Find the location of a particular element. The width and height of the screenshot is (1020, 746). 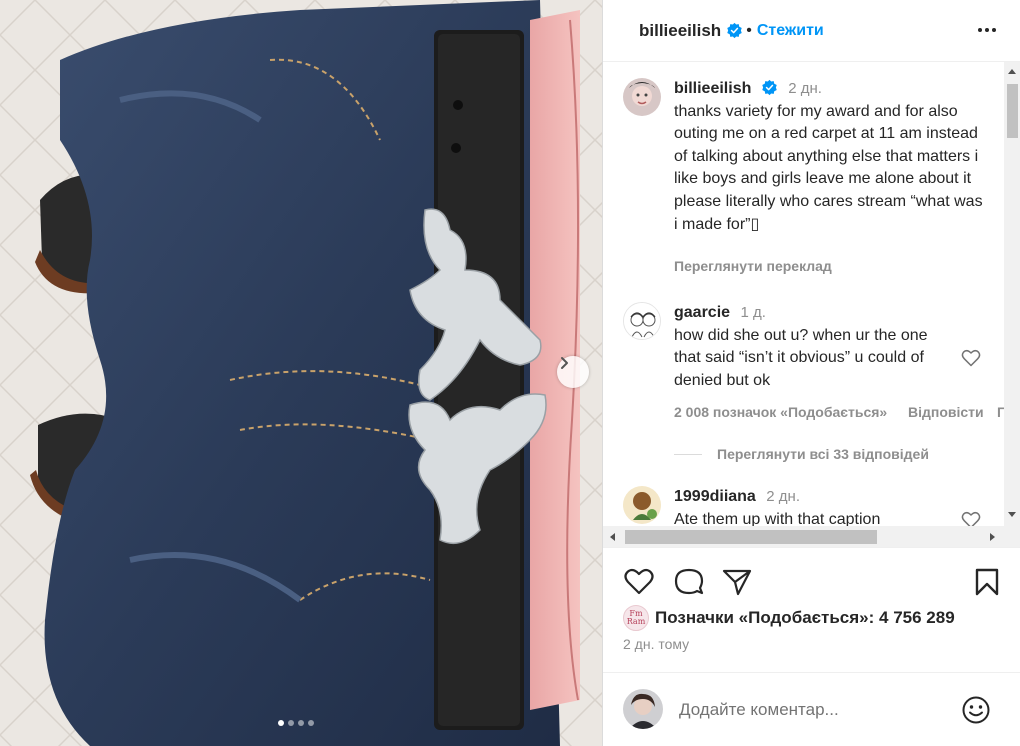

comments-horizontal-scrollbar is located at coordinates (811, 537).